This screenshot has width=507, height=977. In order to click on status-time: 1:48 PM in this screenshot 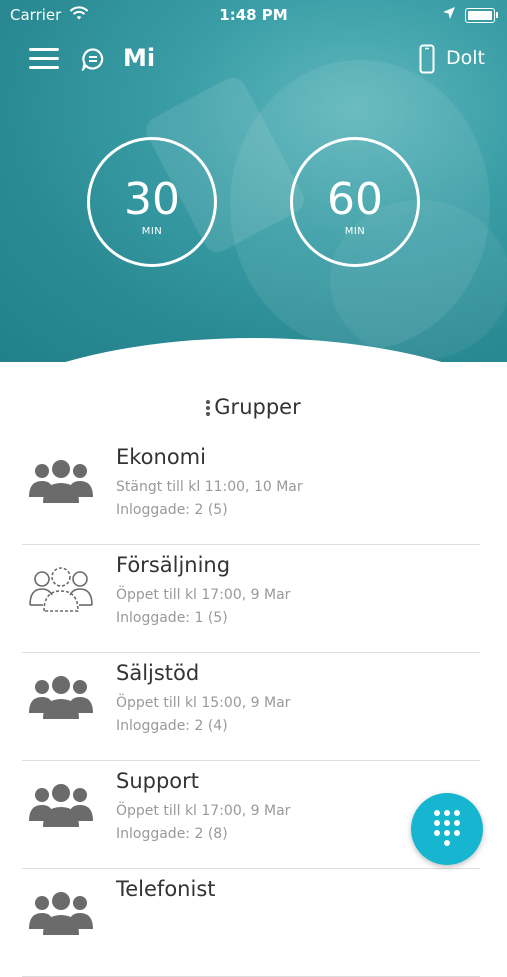, I will do `click(253, 15)`.